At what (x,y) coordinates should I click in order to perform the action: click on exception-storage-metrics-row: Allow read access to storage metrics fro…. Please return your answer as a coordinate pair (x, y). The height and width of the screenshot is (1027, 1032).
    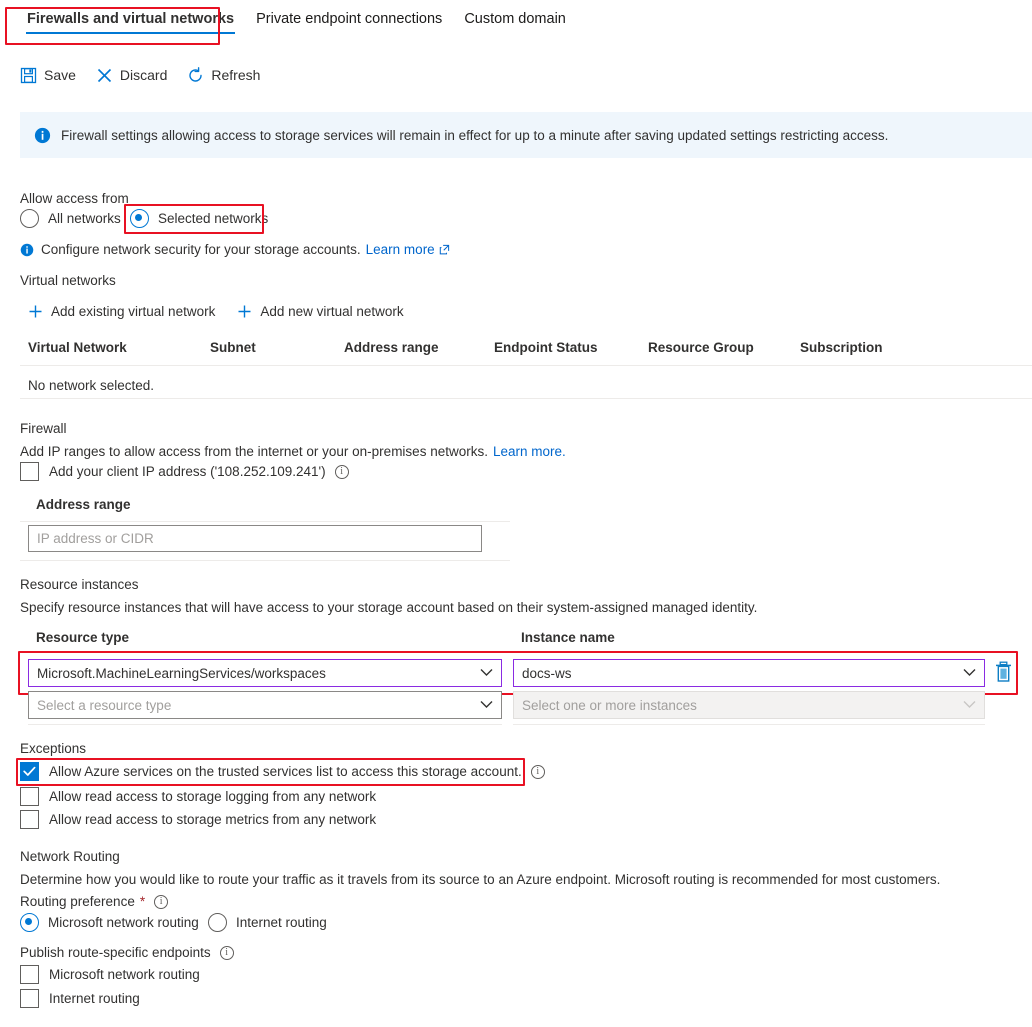
    Looking at the image, I should click on (198, 819).